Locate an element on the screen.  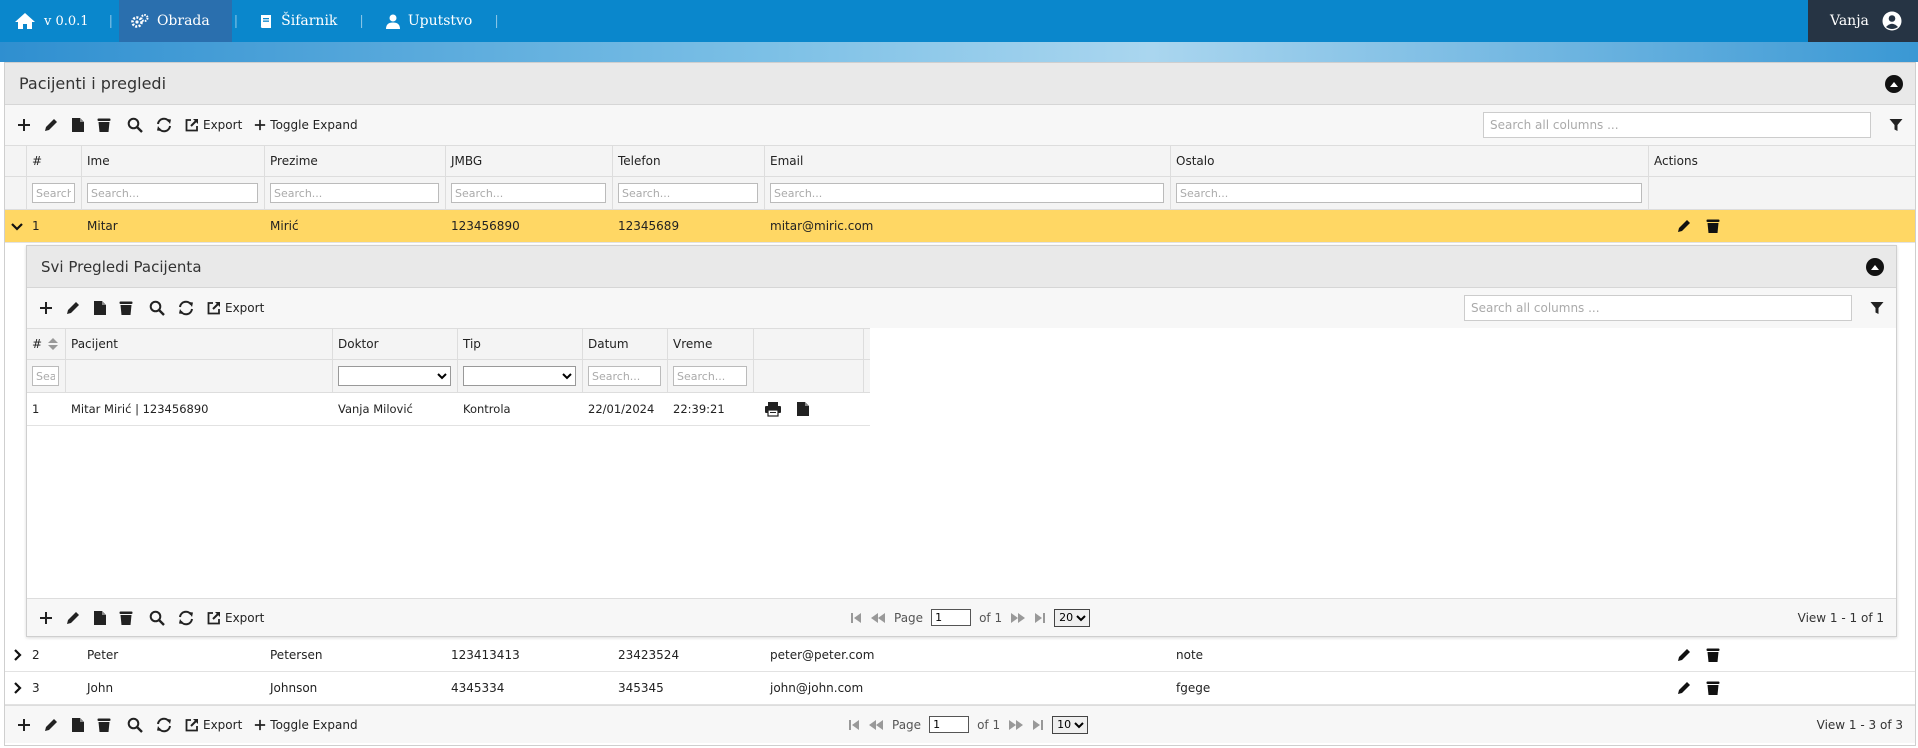
subgrid-collapse-button is located at coordinates (1875, 266).